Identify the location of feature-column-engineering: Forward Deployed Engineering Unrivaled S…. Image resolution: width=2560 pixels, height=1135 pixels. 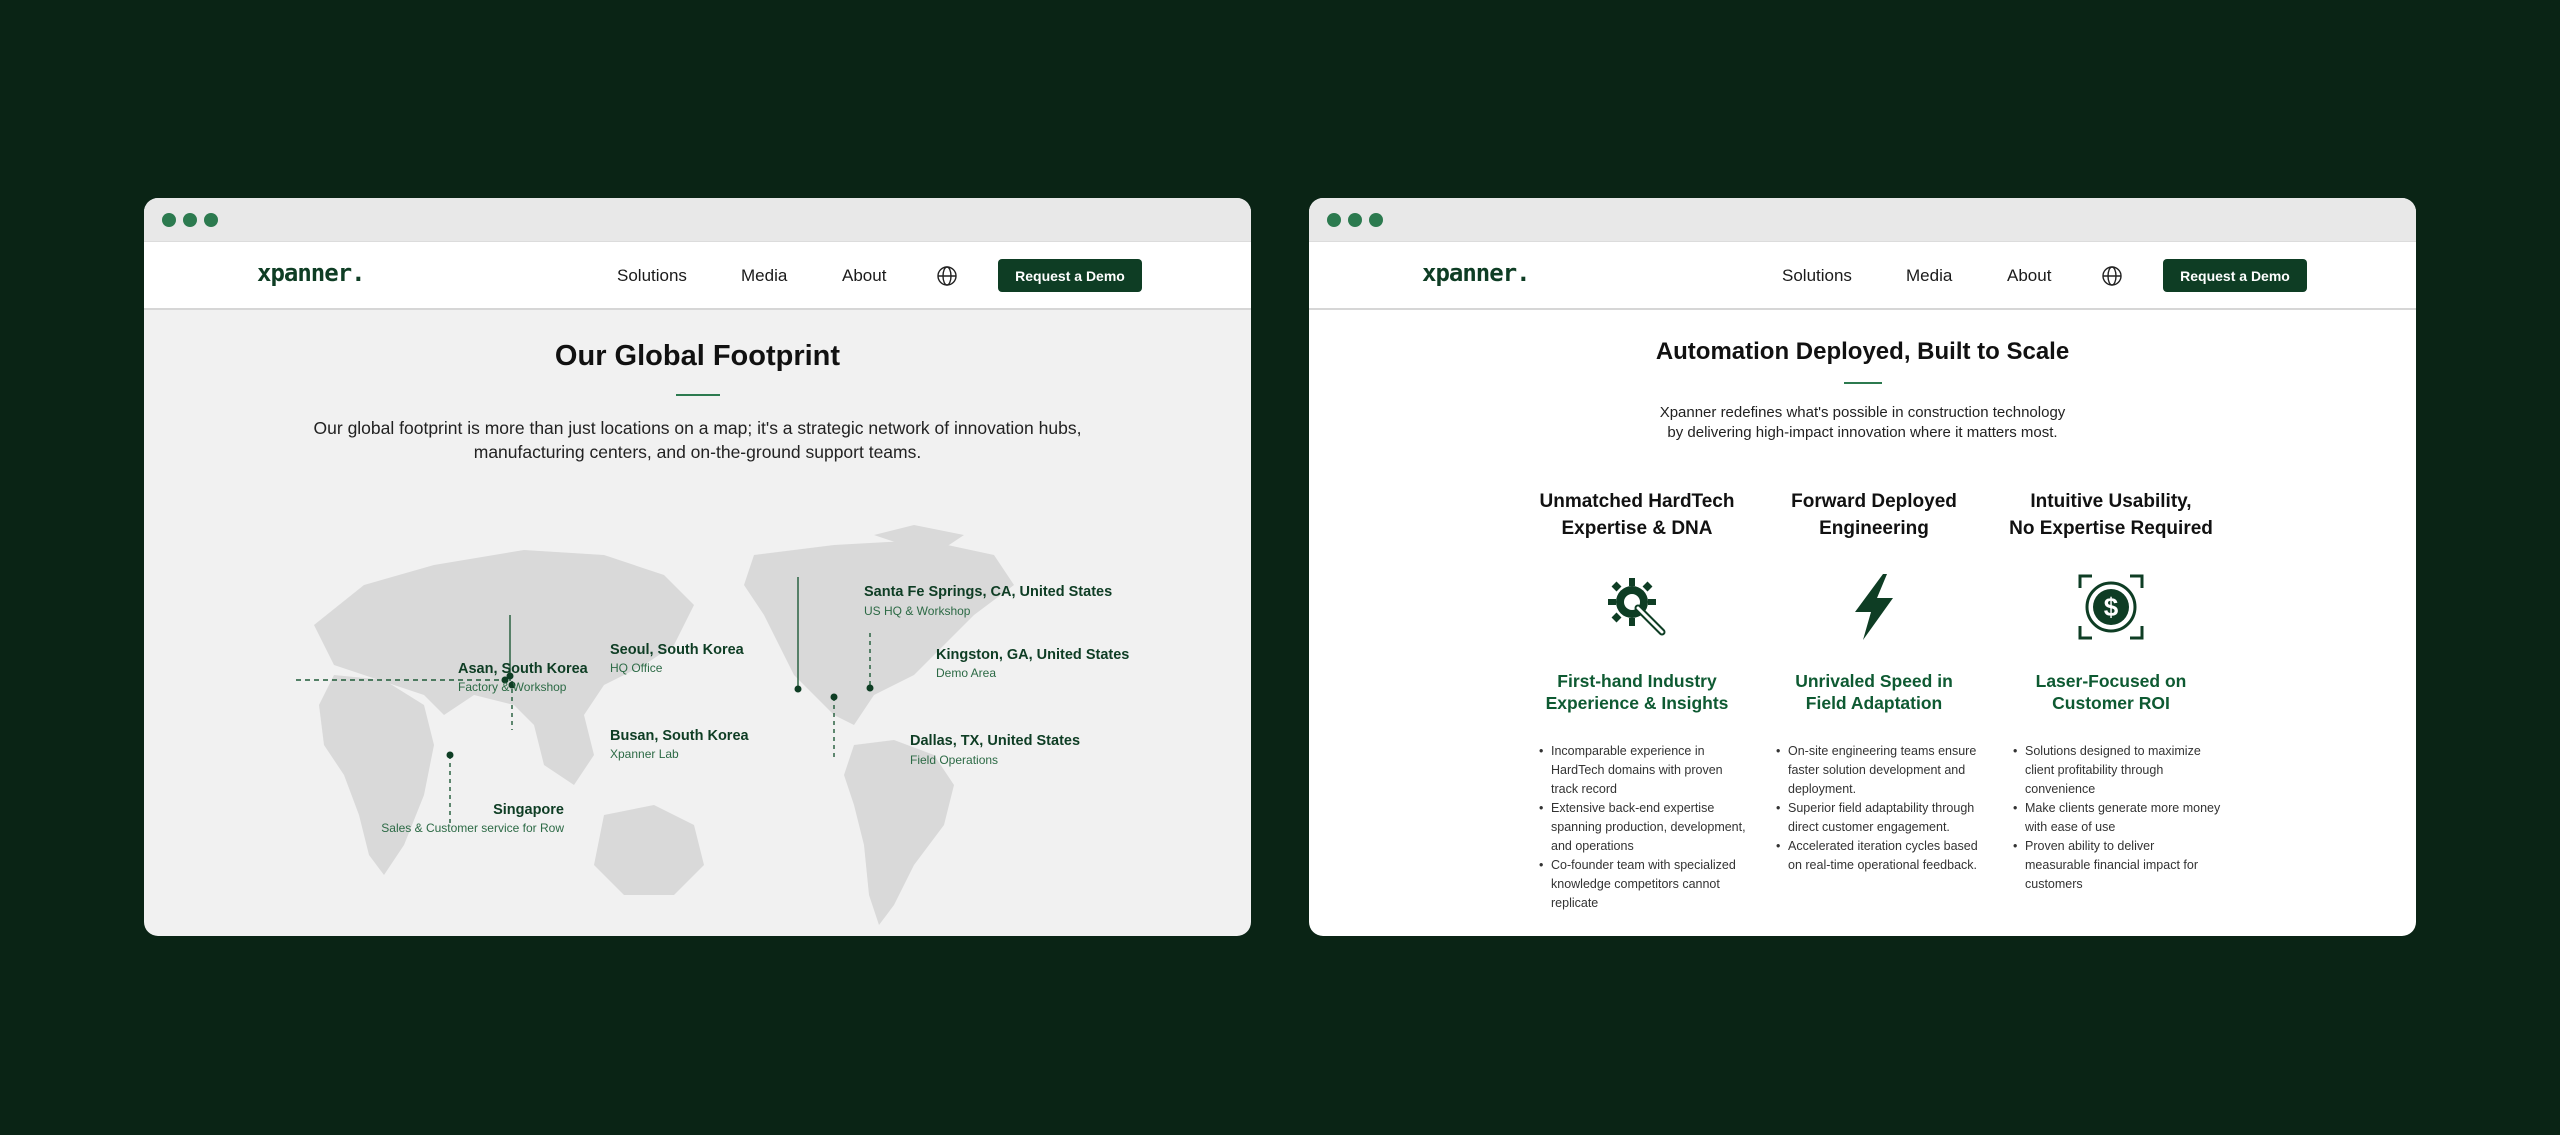
(1874, 681).